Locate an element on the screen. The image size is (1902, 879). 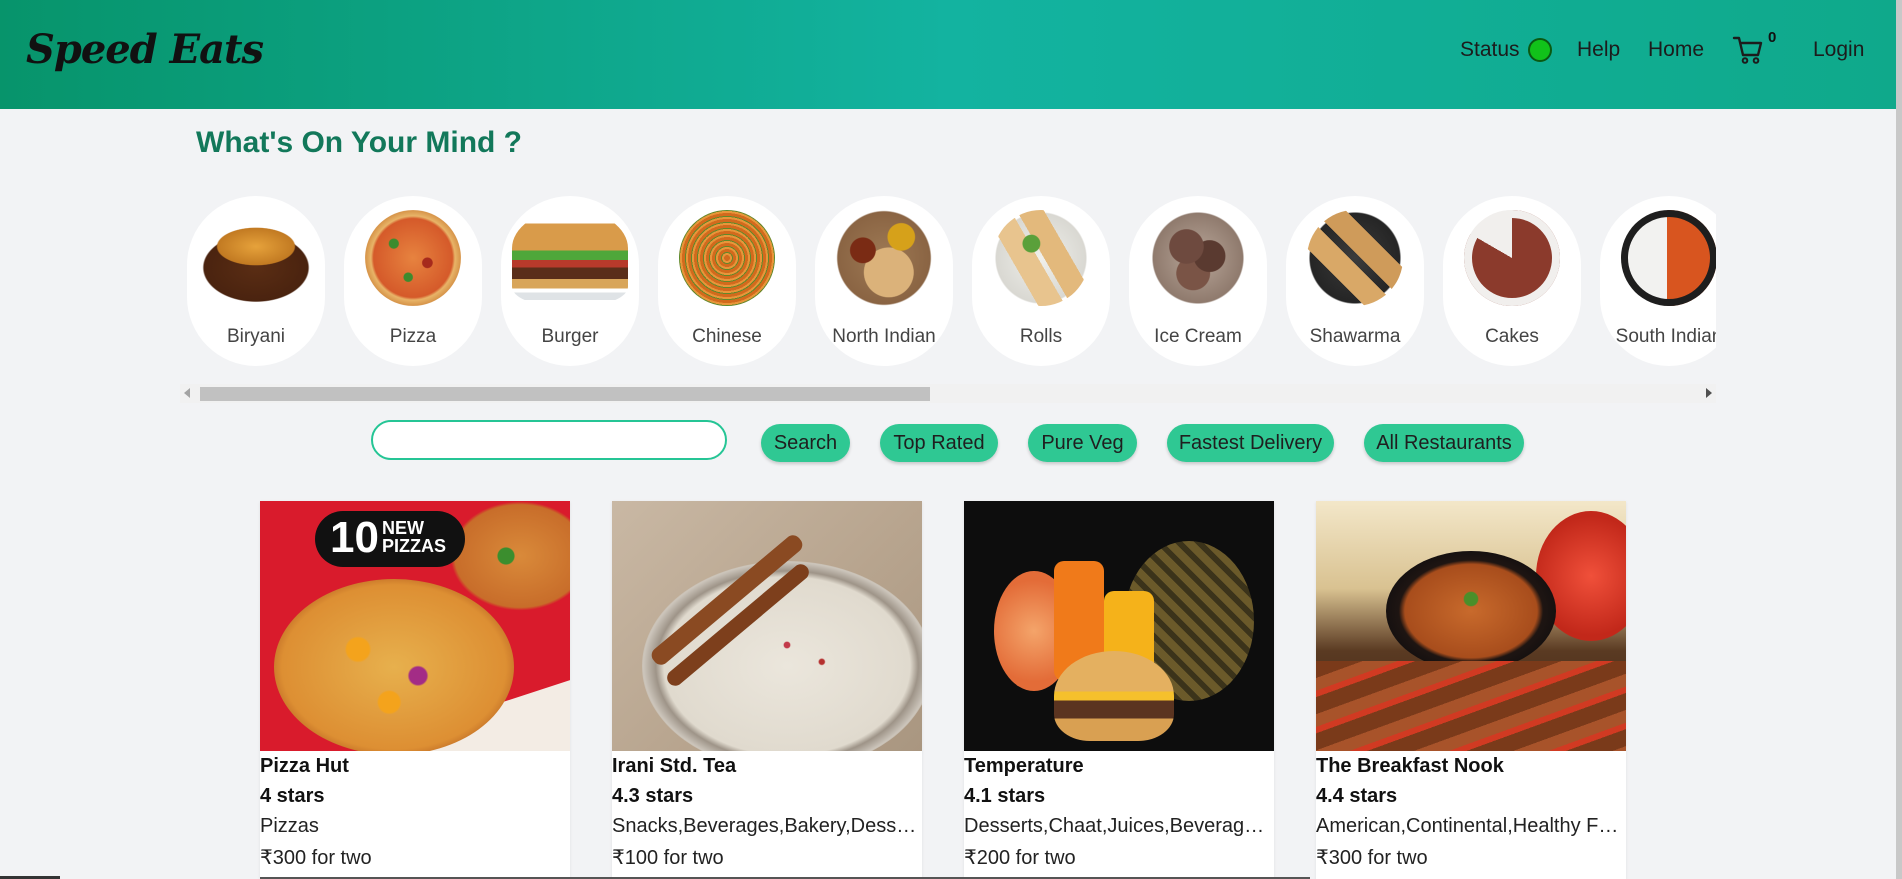
restaurant-cuisine: Snacks,Beverages,Bakery,Desserts,Tea is located at coordinates (767, 826).